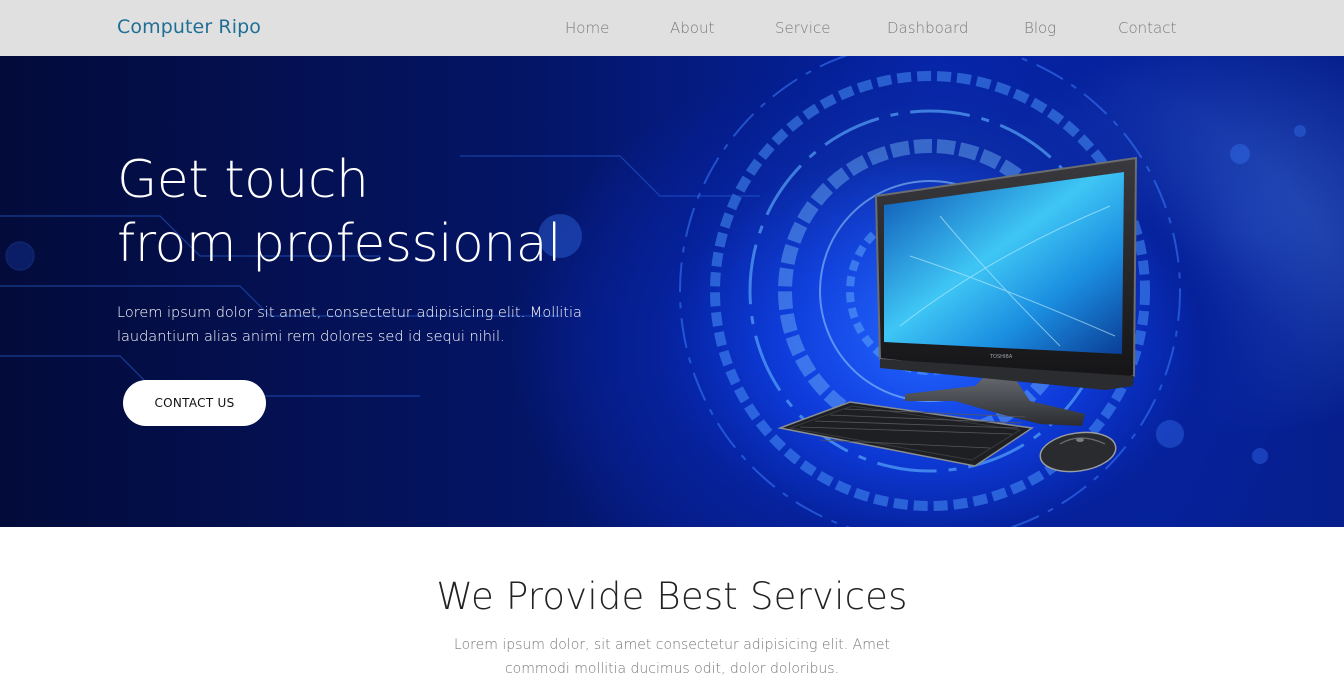 This screenshot has height=695, width=1344. What do you see at coordinates (1001, 357) in the screenshot?
I see `monitor-brand-label: TOSHIBA` at bounding box center [1001, 357].